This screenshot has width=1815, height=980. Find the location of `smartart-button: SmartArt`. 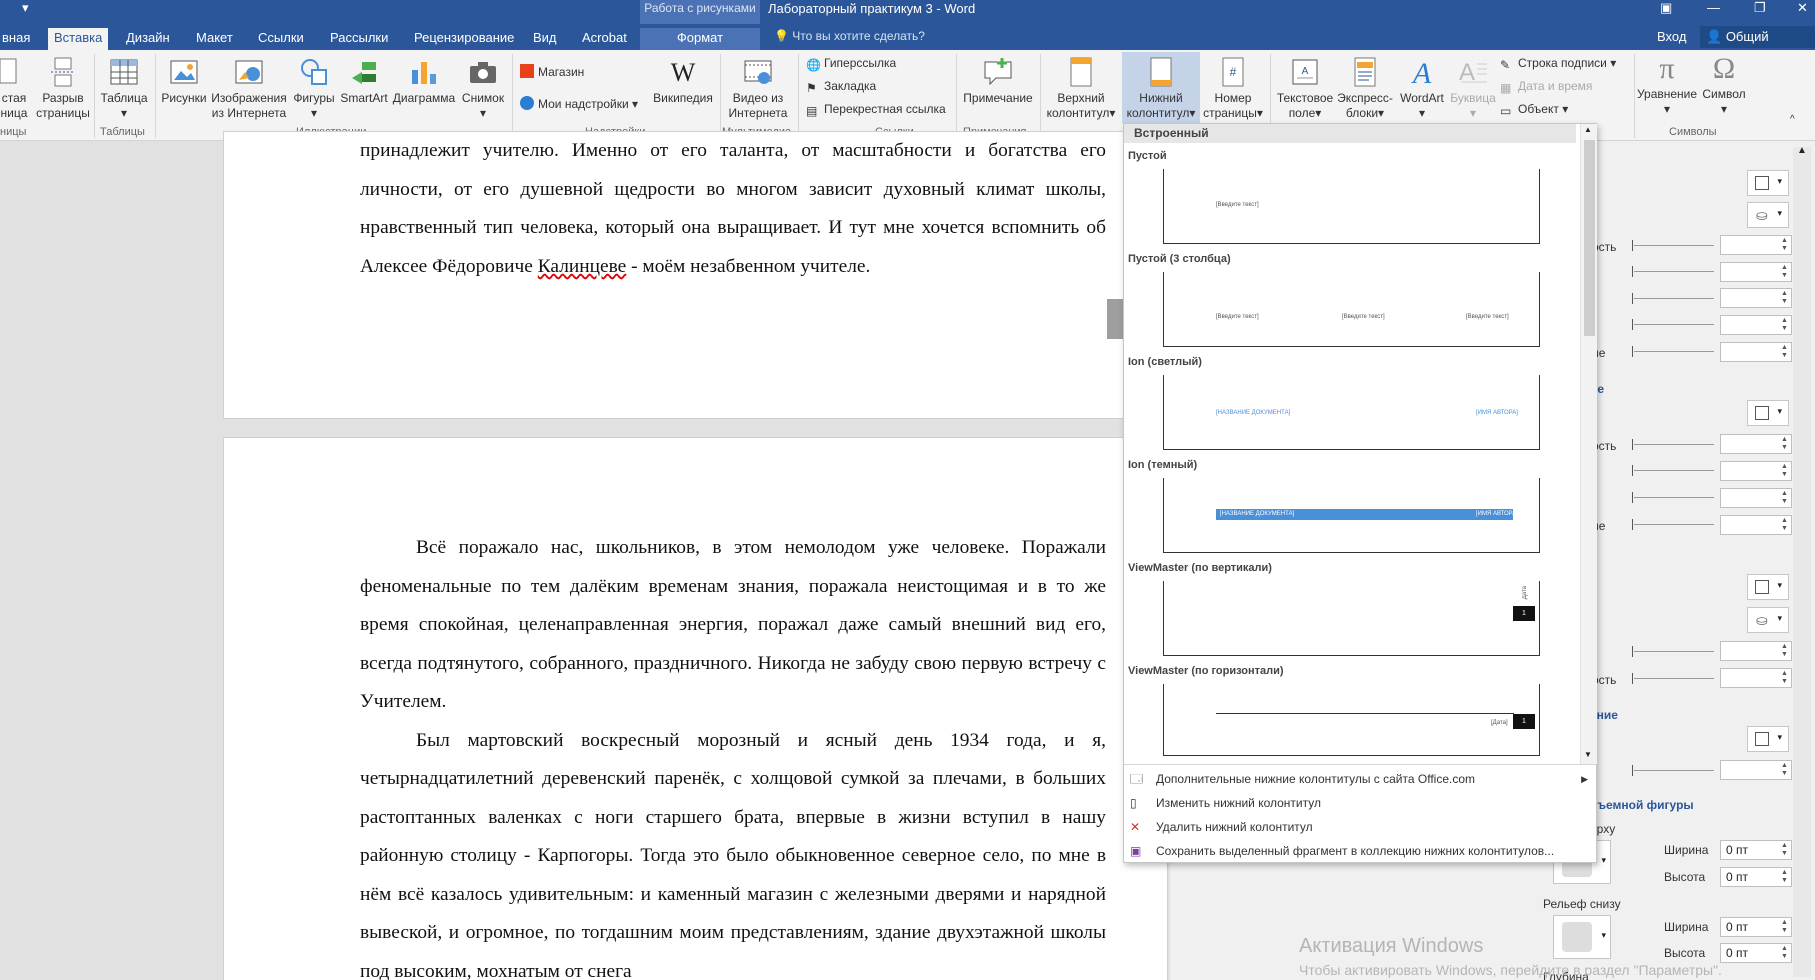

smartart-button: SmartArt is located at coordinates (364, 81).